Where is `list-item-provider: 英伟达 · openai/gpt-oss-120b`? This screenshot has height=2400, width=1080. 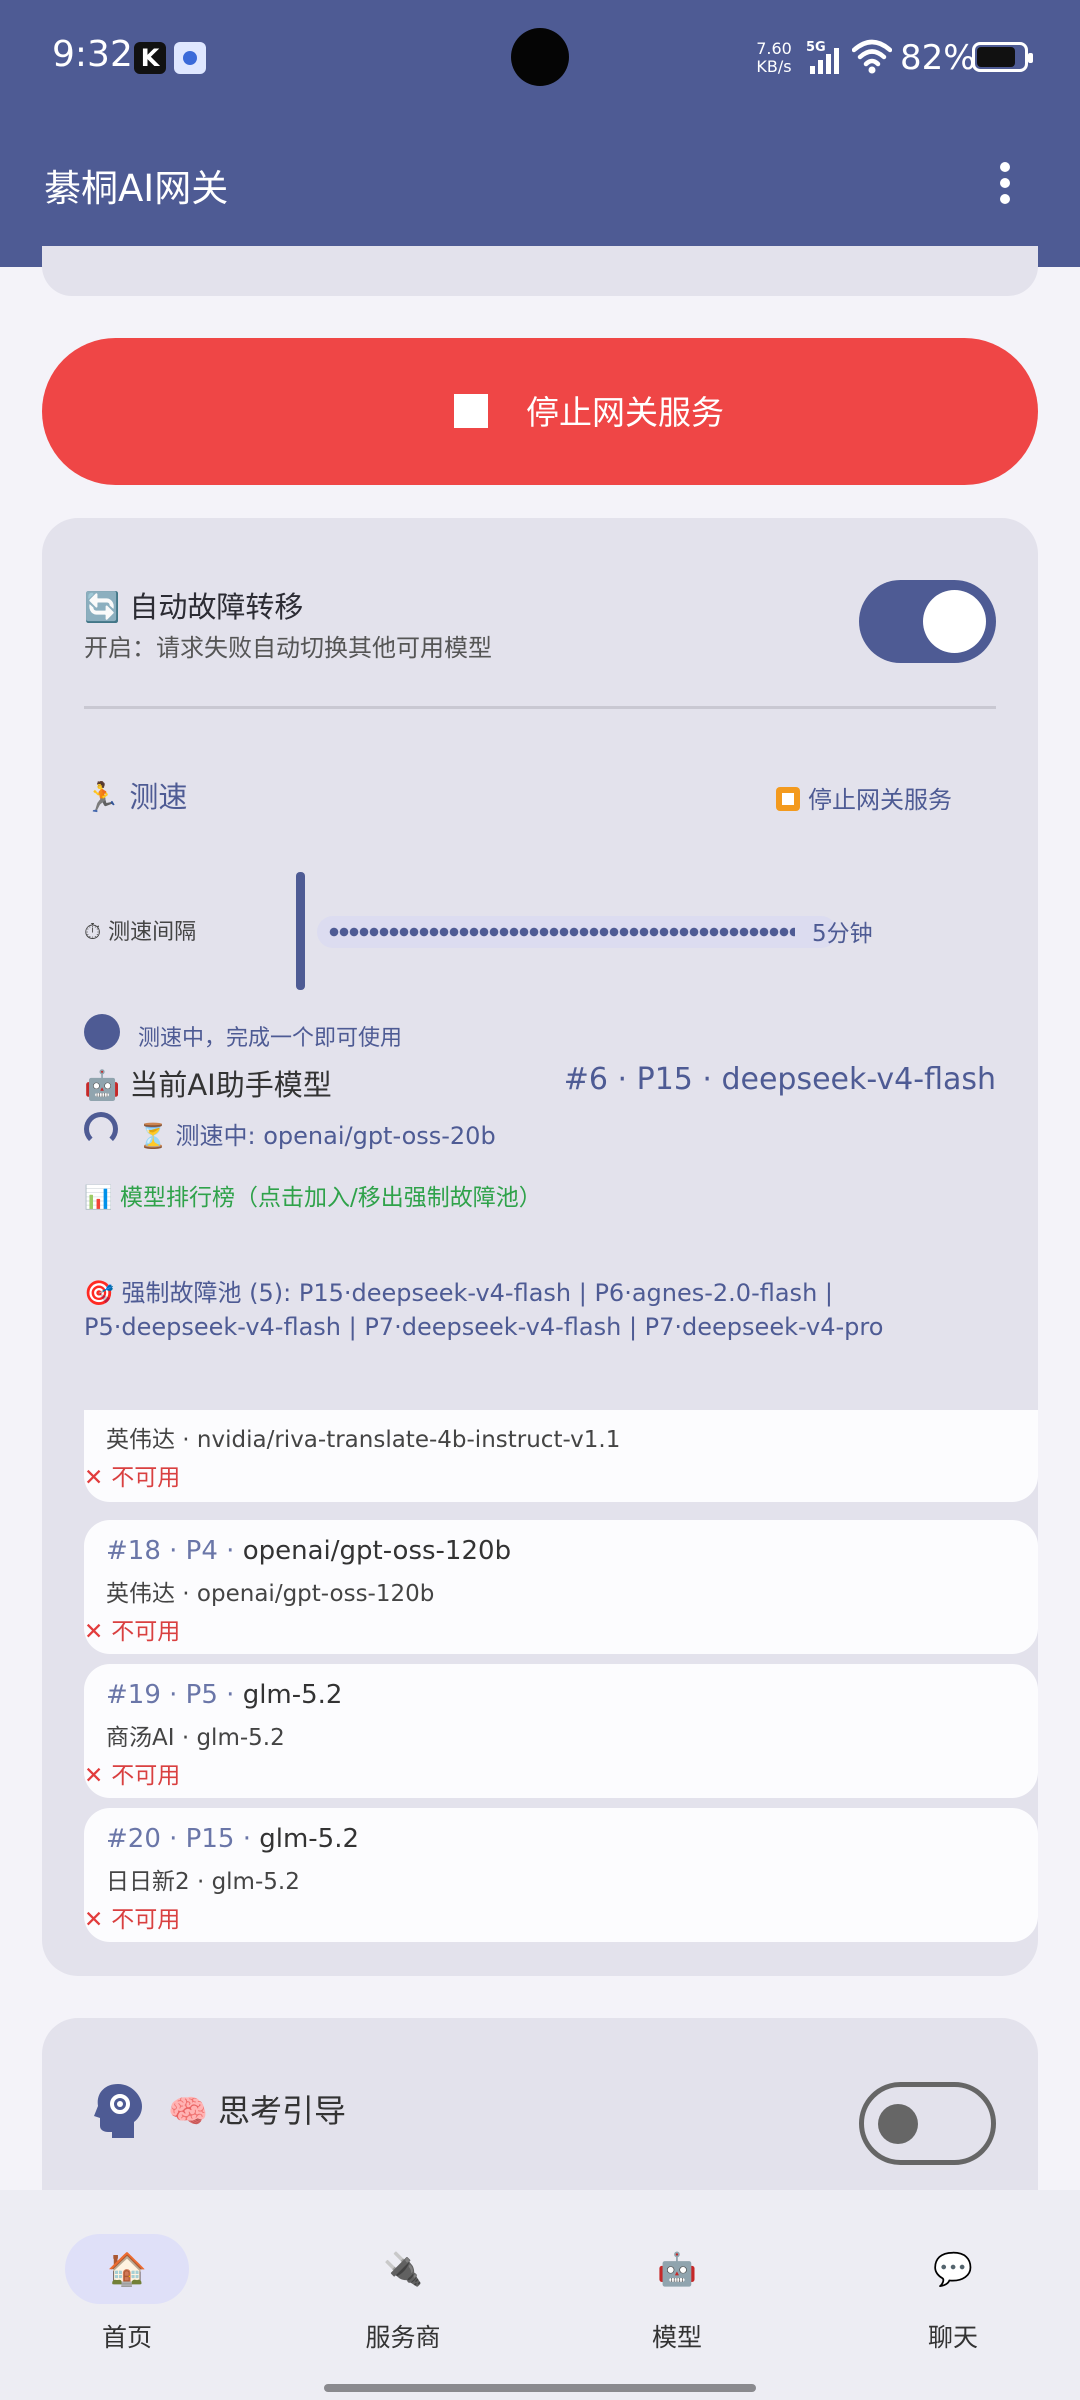 list-item-provider: 英伟达 · openai/gpt-oss-120b is located at coordinates (270, 1594).